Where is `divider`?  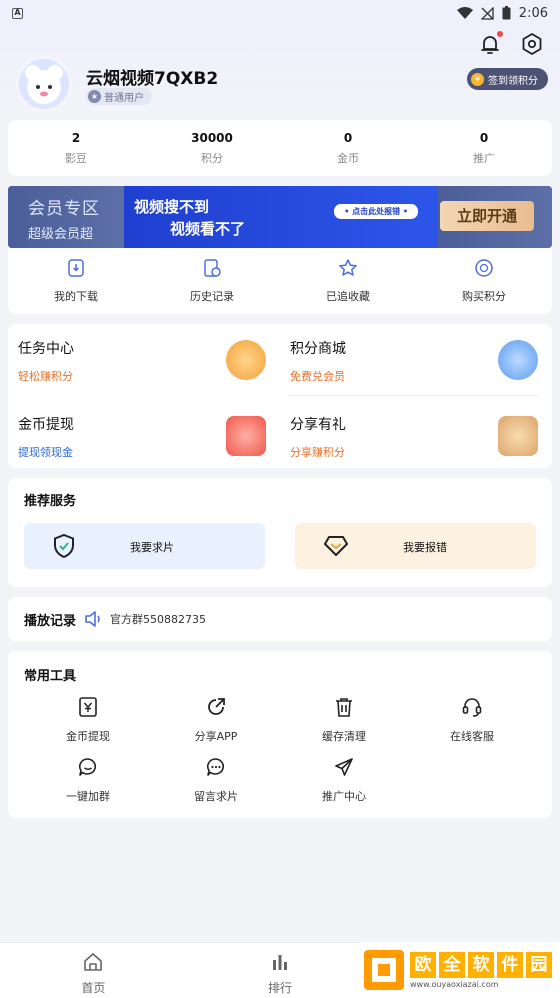 divider is located at coordinates (414, 395).